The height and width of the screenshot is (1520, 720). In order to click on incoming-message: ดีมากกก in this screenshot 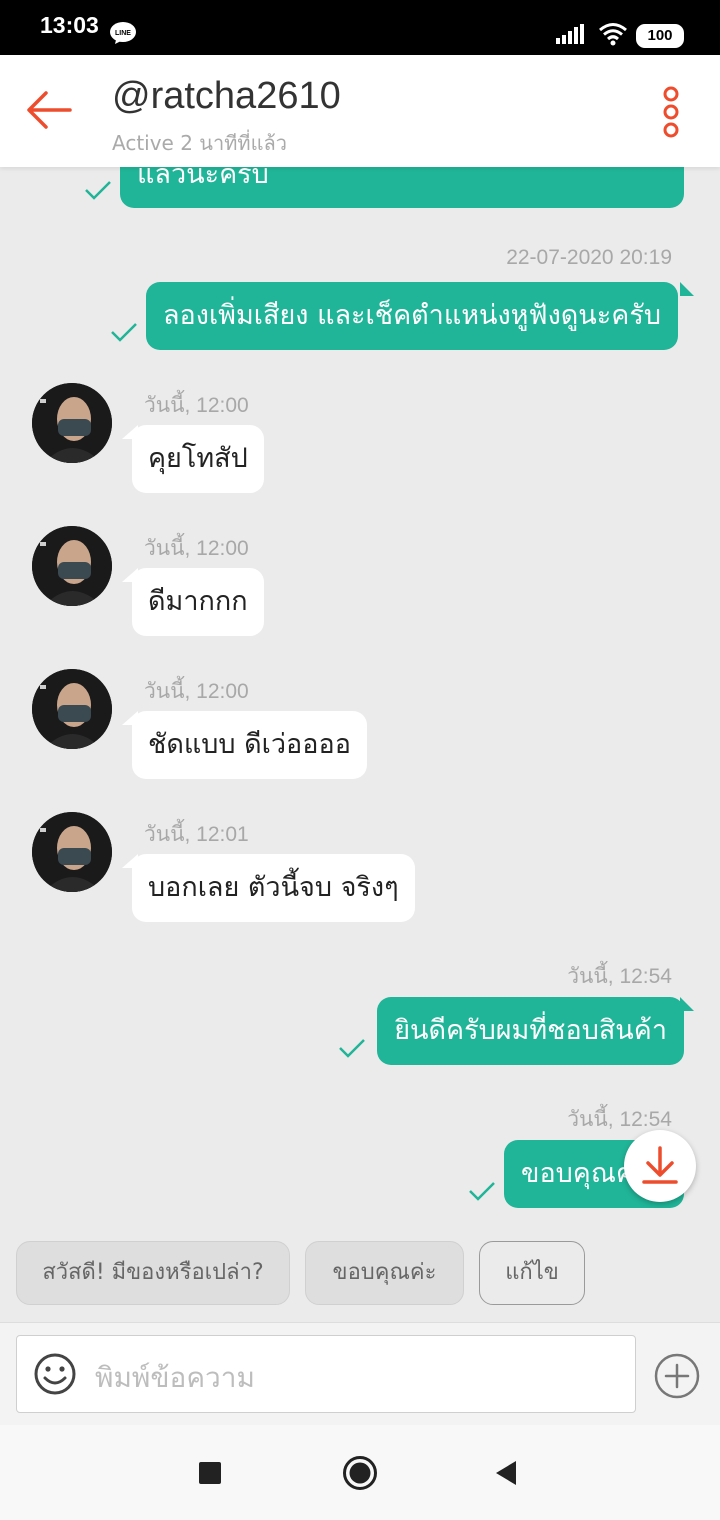, I will do `click(198, 602)`.